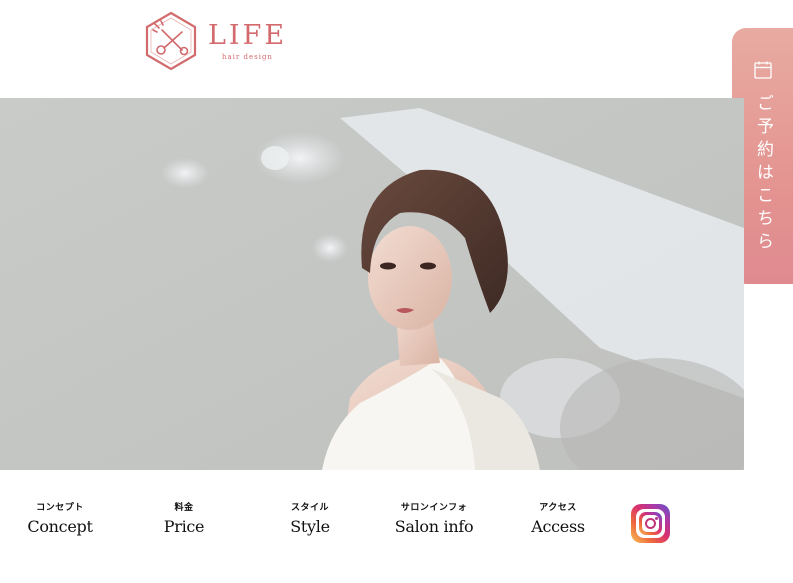  Describe the element at coordinates (656, 518) in the screenshot. I see `instagram-icon-dot` at that location.